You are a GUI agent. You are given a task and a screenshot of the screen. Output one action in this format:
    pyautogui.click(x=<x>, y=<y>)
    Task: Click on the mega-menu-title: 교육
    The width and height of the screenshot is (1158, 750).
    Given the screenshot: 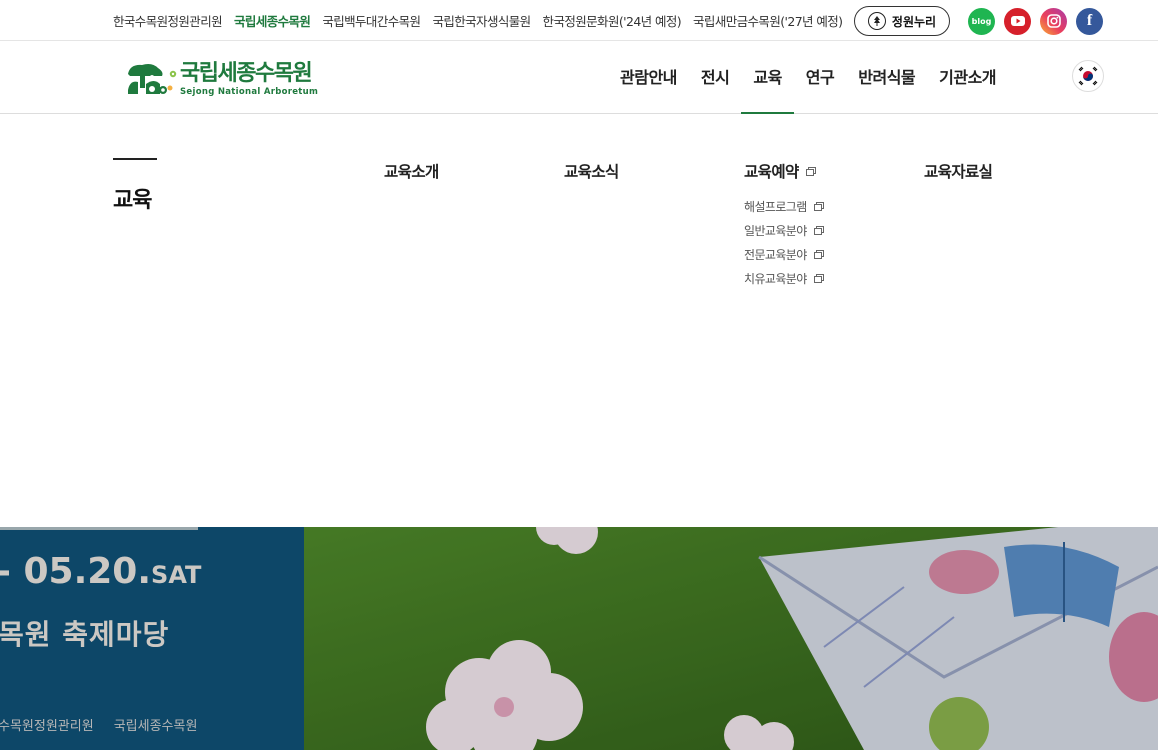 What is the action you would take?
    pyautogui.click(x=132, y=200)
    